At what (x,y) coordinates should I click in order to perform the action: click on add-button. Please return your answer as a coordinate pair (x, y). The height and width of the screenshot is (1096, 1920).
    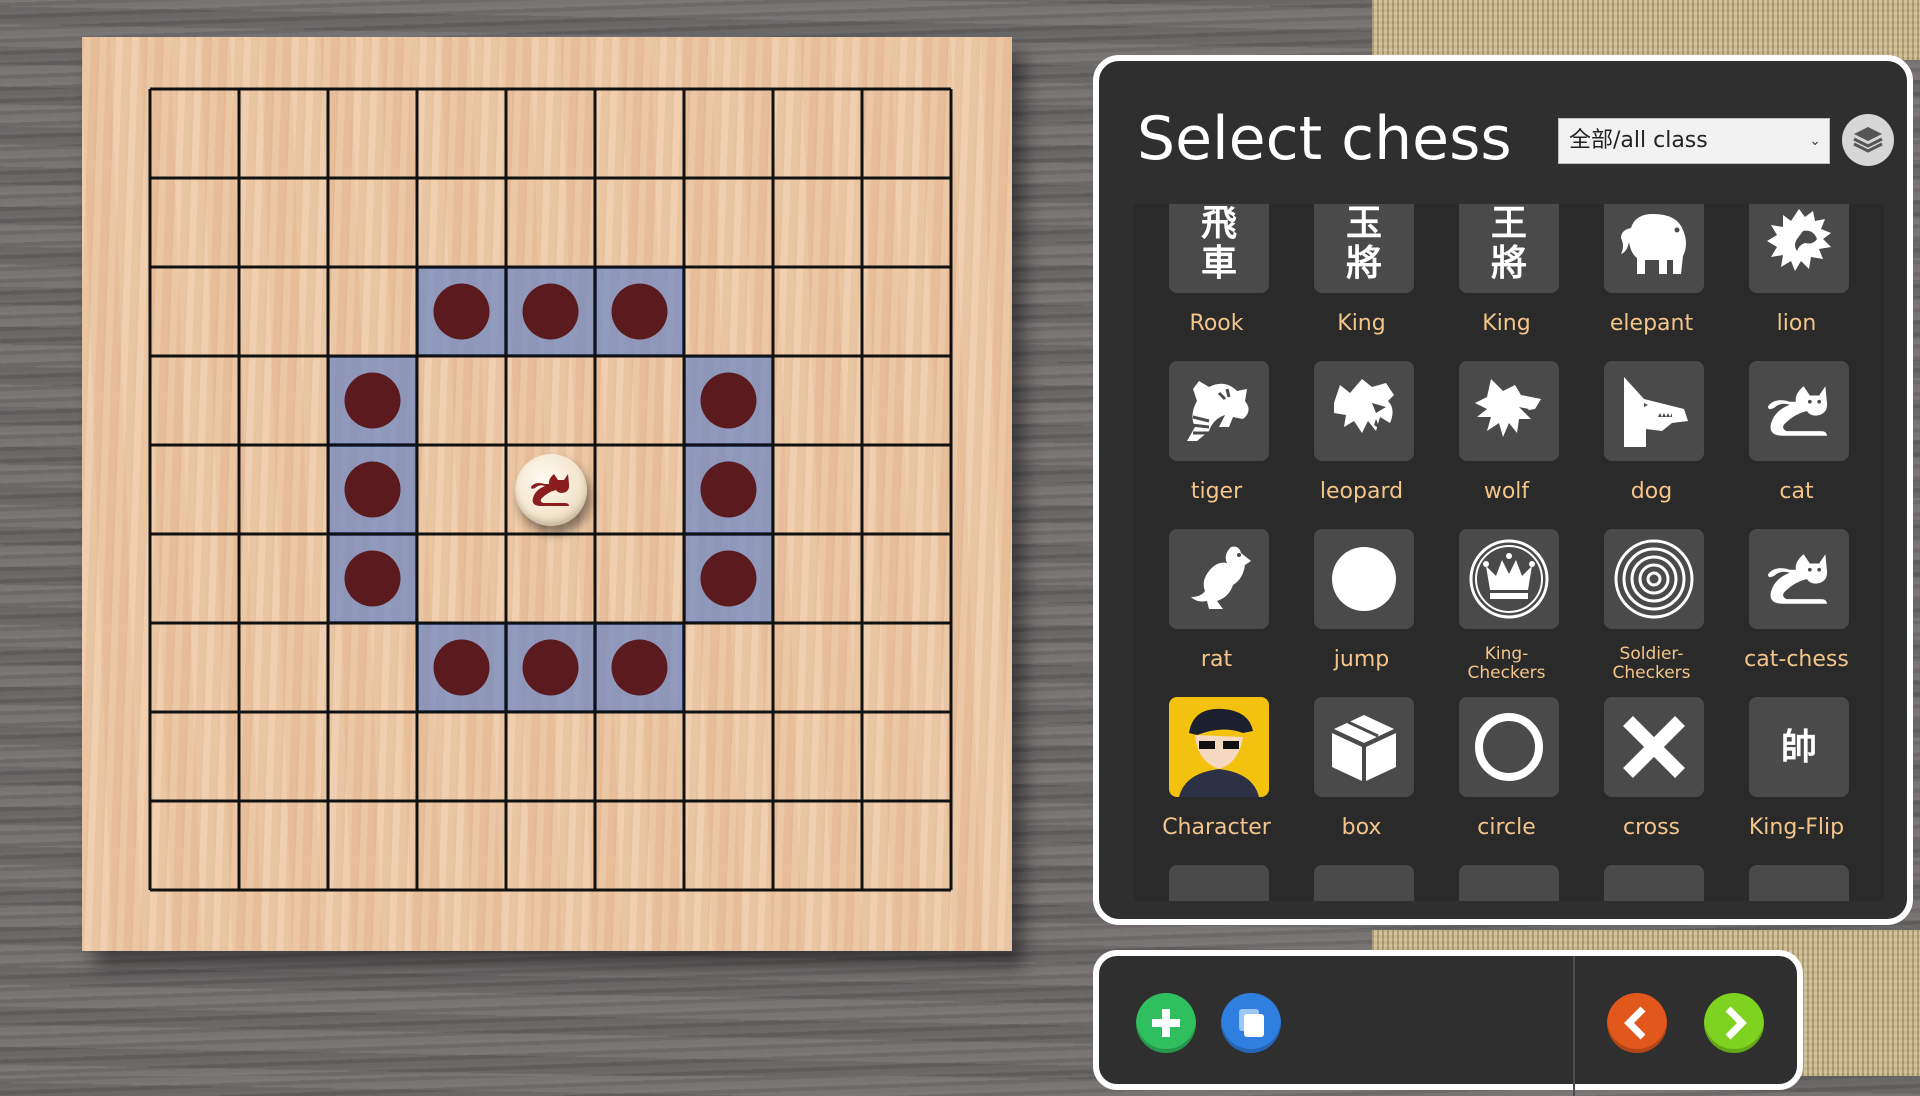
    Looking at the image, I should click on (1166, 1023).